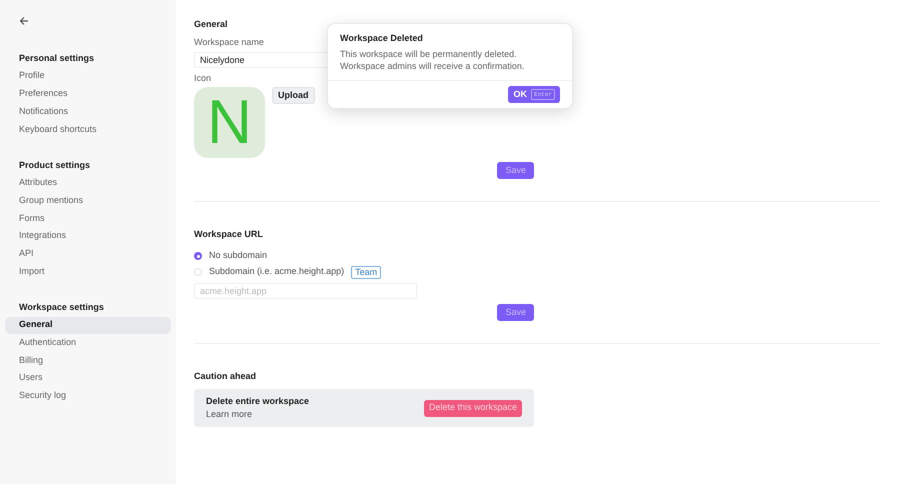 The height and width of the screenshot is (484, 900). I want to click on sidebar-heading: Workspace settings, so click(61, 307).